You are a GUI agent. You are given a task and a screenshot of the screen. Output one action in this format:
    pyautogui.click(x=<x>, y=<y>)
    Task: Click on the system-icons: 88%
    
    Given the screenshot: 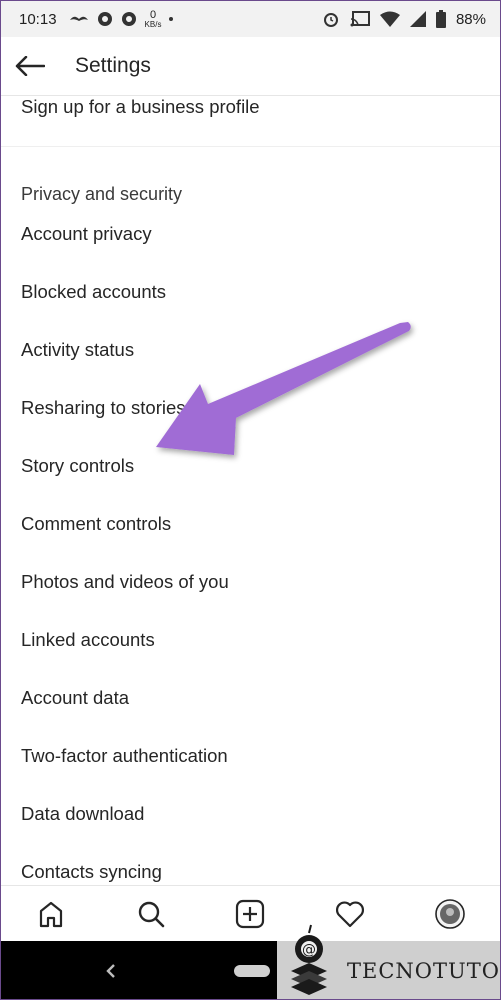 What is the action you would take?
    pyautogui.click(x=404, y=19)
    